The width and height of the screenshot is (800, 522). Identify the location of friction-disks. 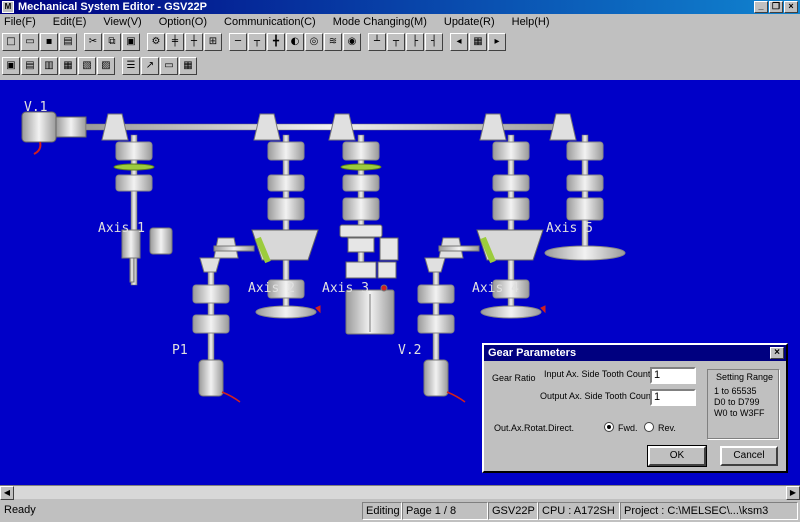
(247, 167).